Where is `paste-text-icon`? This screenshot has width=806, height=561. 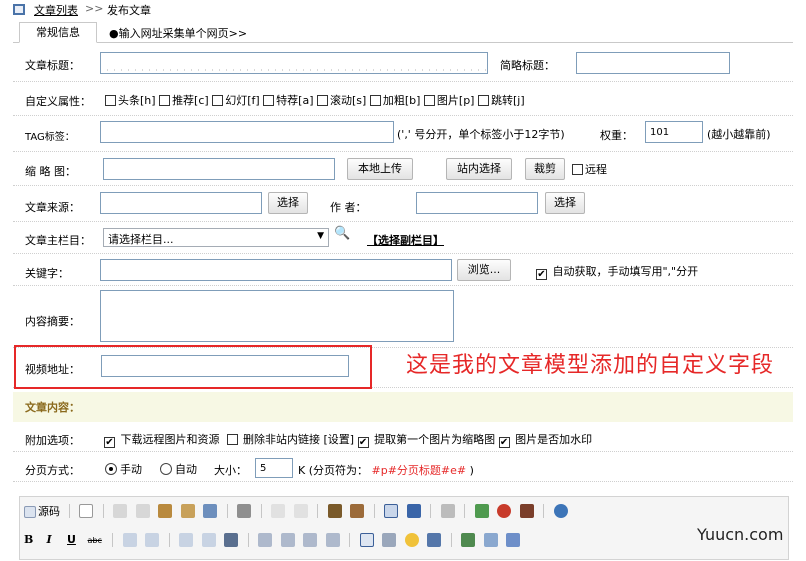
paste-text-icon is located at coordinates (187, 511).